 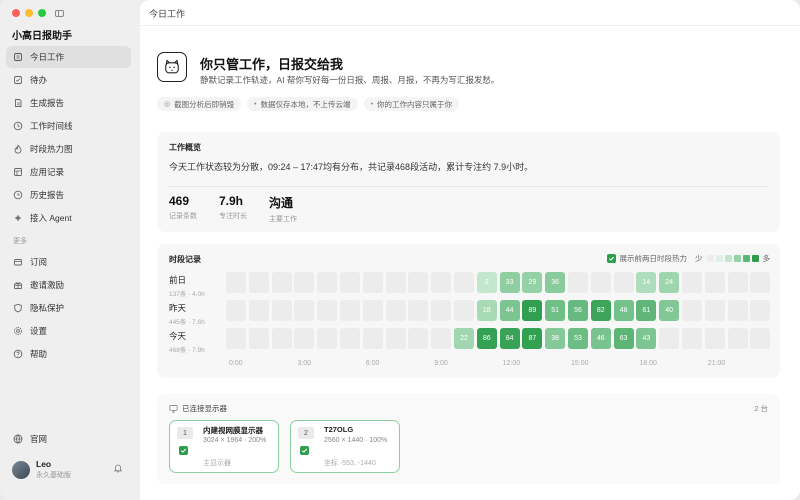 What do you see at coordinates (68, 285) in the screenshot?
I see `sidebar-item-gift: 邀请激励` at bounding box center [68, 285].